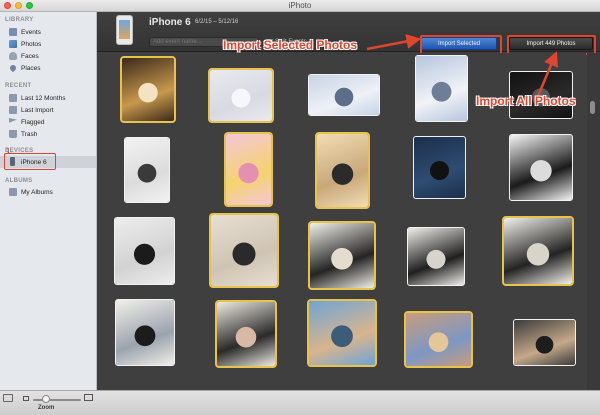  What do you see at coordinates (13, 192) in the screenshot?
I see `albums-icon` at bounding box center [13, 192].